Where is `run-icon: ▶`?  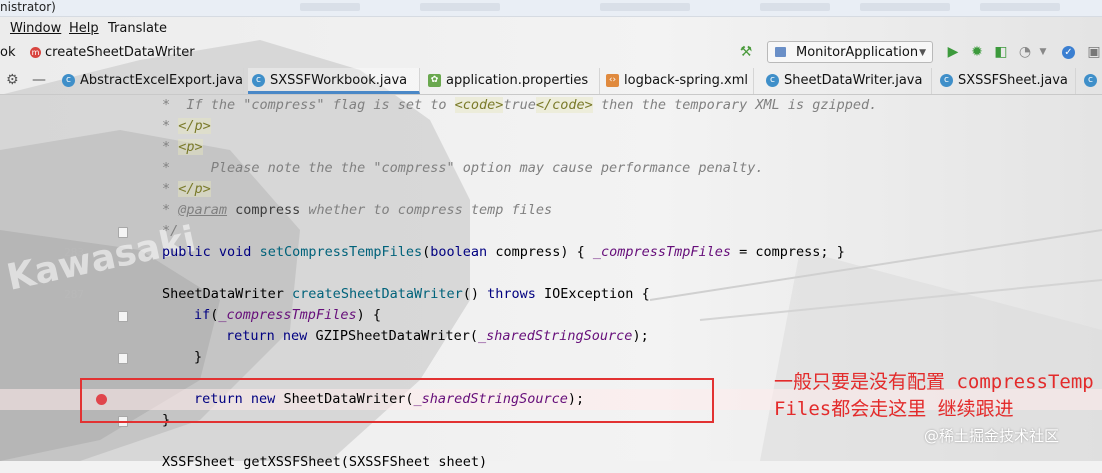 run-icon: ▶ is located at coordinates (953, 52).